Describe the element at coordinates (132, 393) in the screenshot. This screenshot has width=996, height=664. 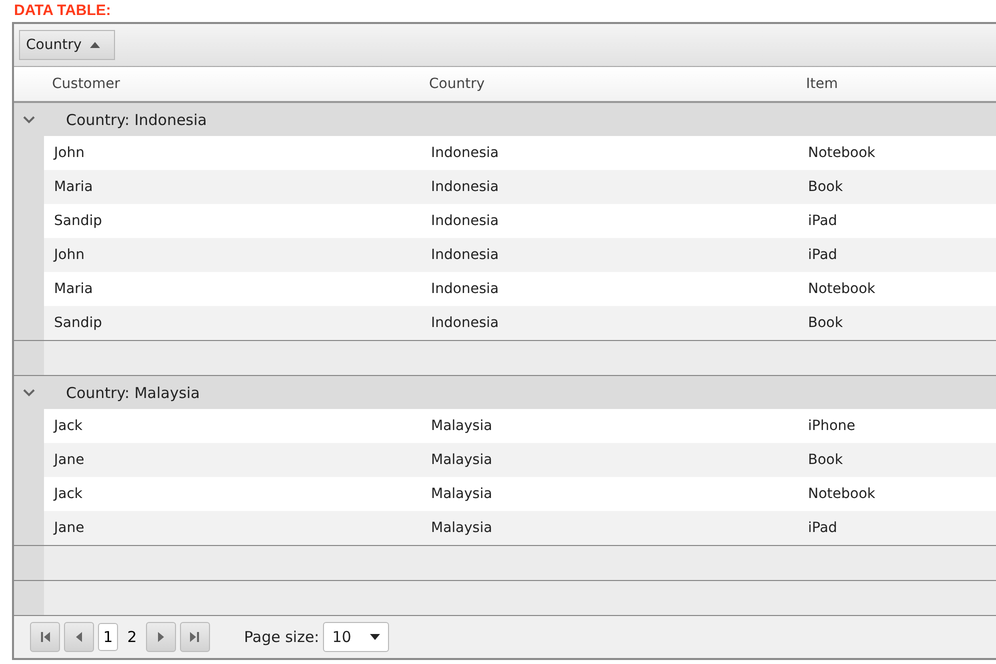
I see `group-label: Country: Malaysia` at that location.